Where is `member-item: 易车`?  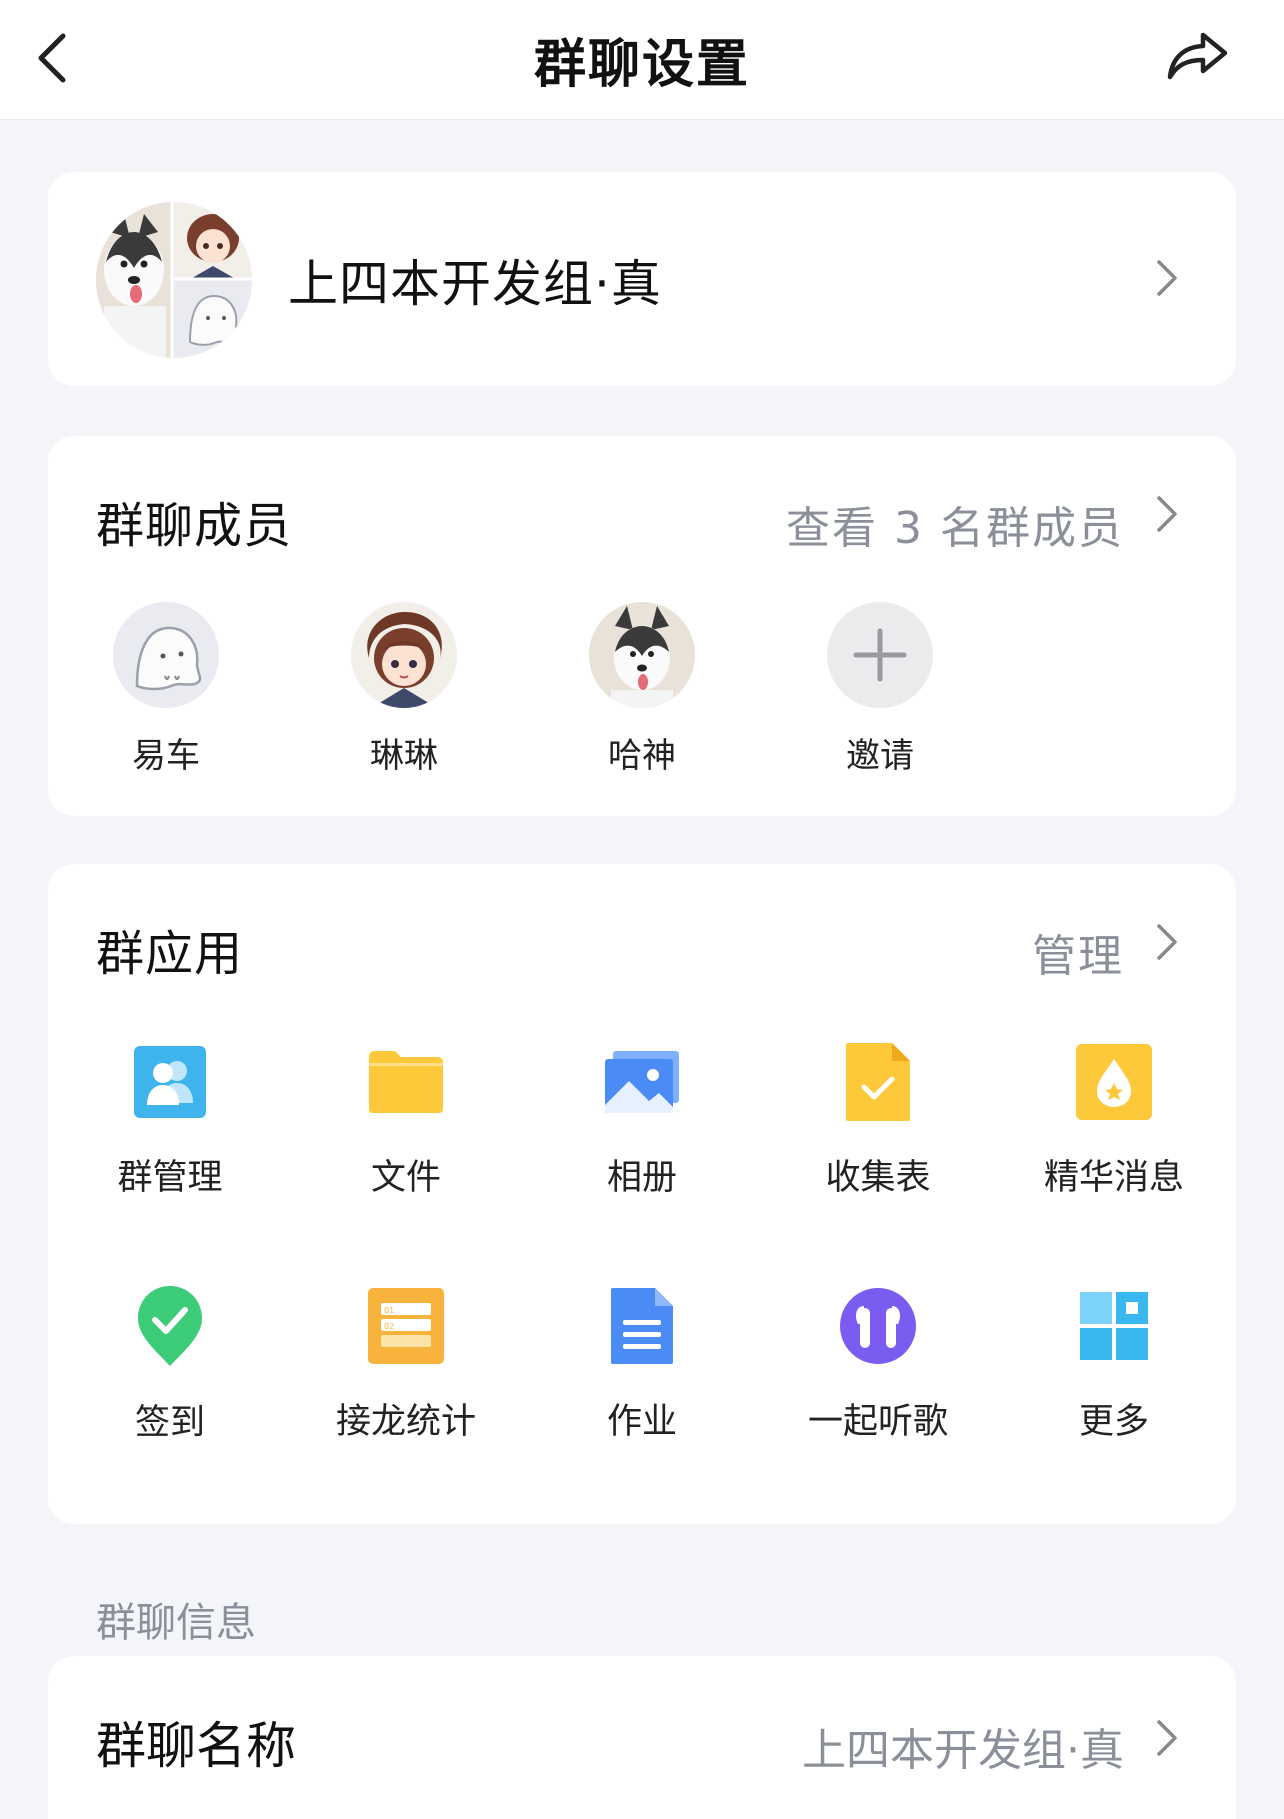
member-item: 易车 is located at coordinates (166, 692).